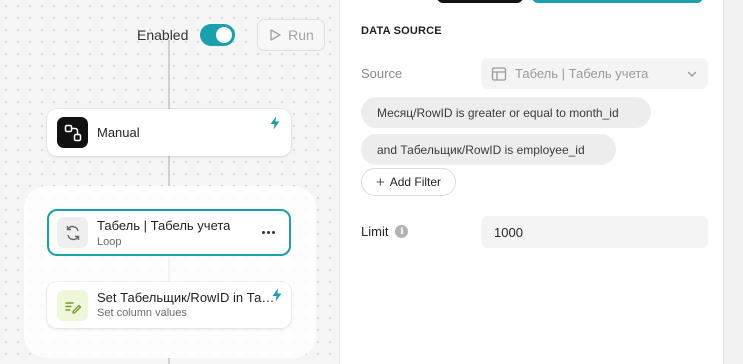  I want to click on source-value: Табель | Табель учета, so click(582, 73).